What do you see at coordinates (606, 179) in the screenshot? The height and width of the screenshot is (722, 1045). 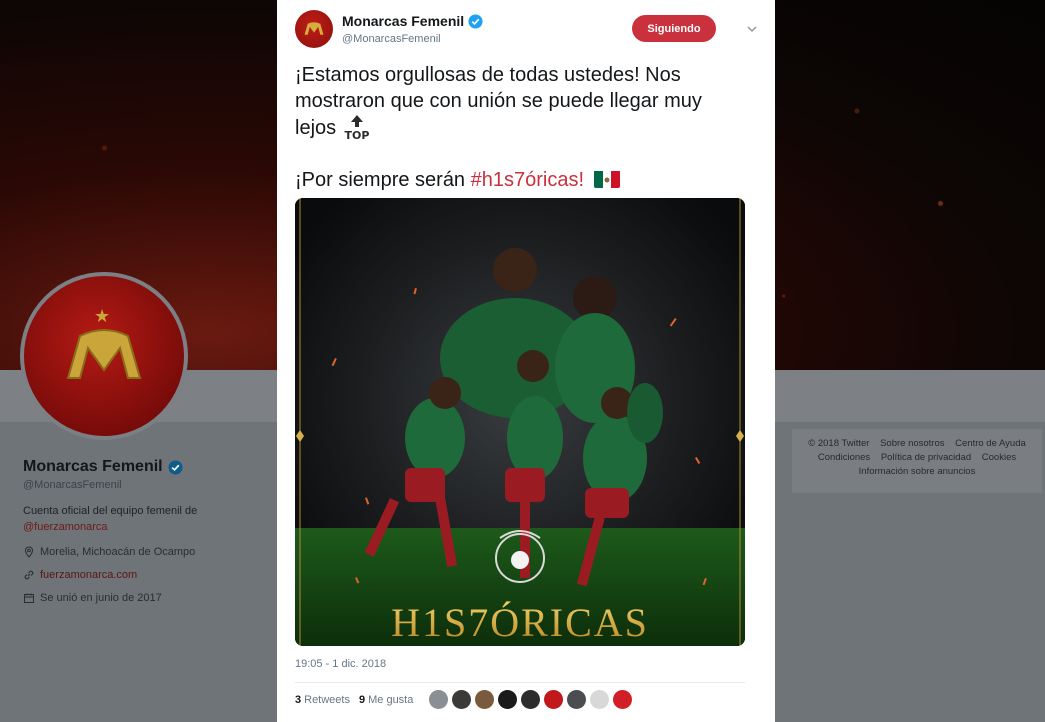 I see `mexico-flag-emoji` at bounding box center [606, 179].